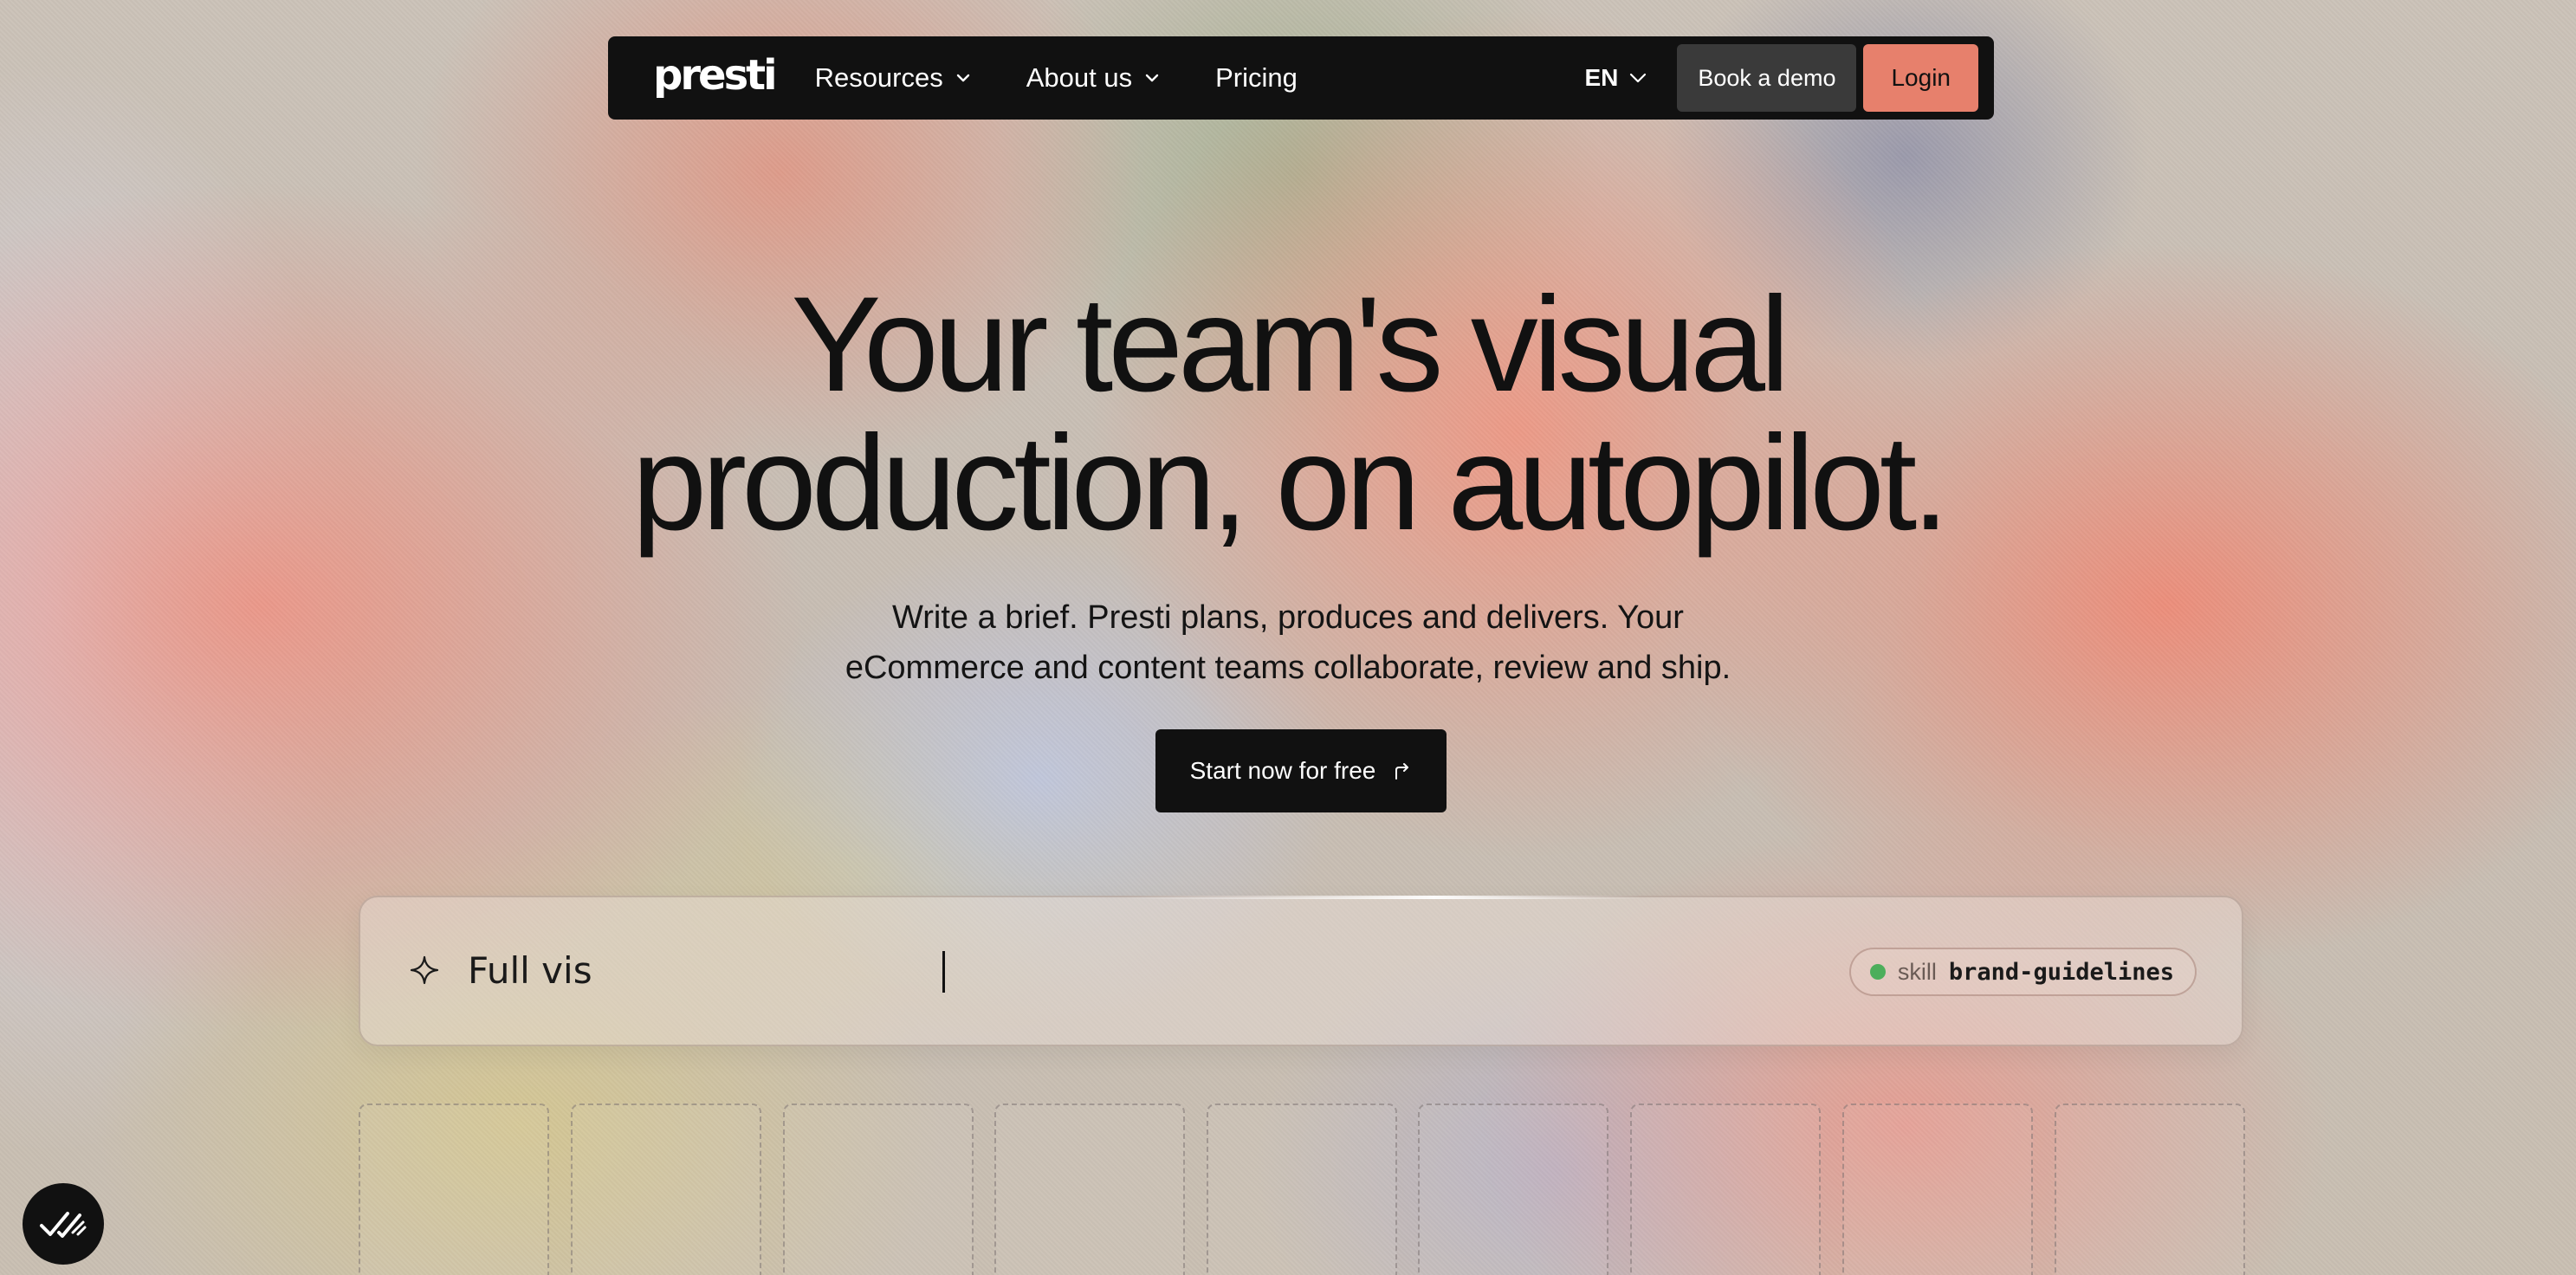 The height and width of the screenshot is (1275, 2576). Describe the element at coordinates (2061, 972) in the screenshot. I see `skill-name: brand-guidelines` at that location.